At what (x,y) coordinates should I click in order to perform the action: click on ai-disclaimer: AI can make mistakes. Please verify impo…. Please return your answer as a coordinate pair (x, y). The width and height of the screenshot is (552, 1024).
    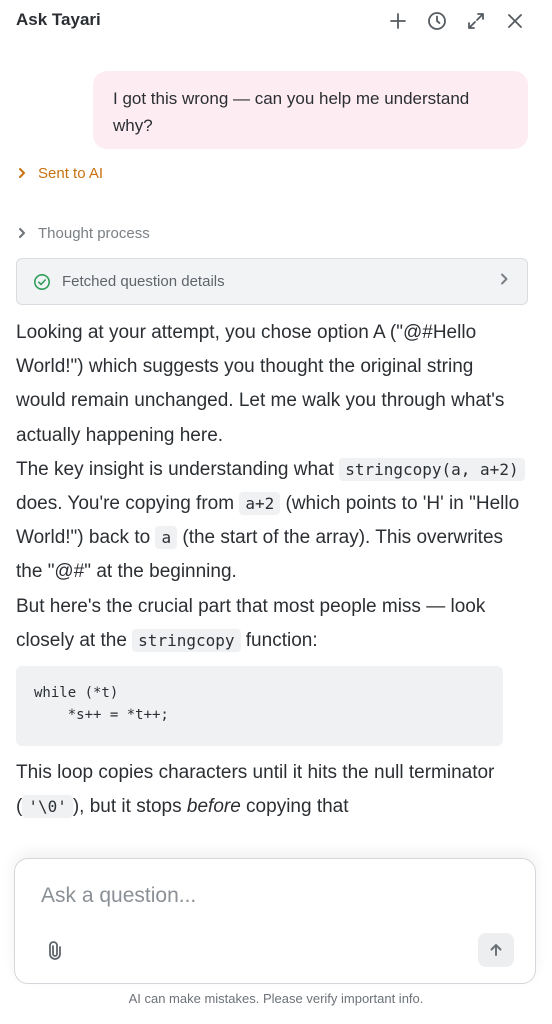
    Looking at the image, I should click on (276, 998).